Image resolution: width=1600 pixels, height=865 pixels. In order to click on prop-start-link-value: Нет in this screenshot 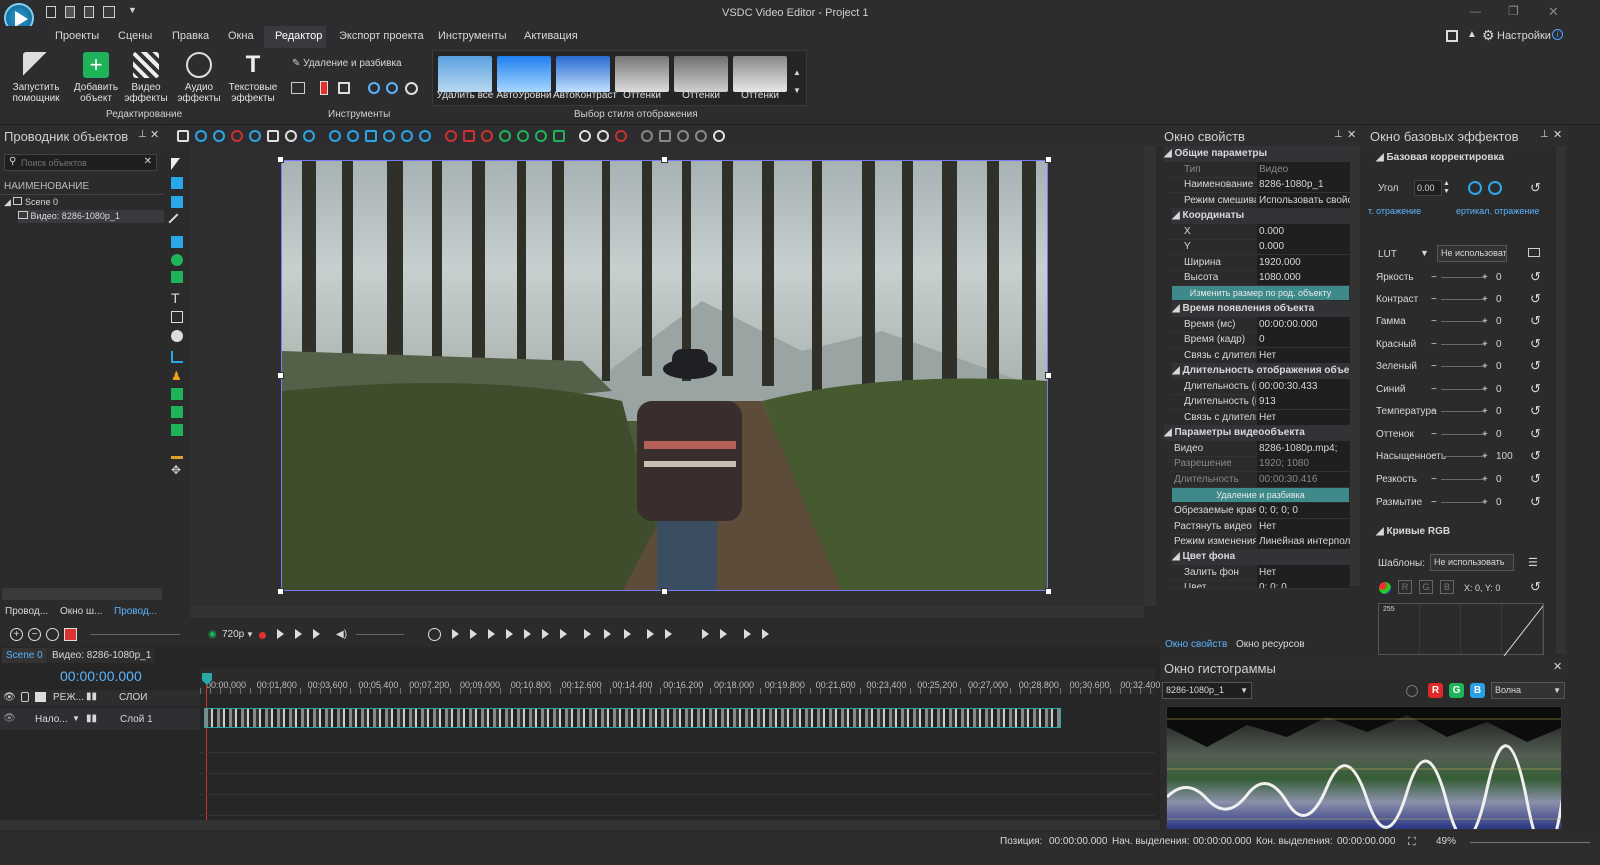, I will do `click(1303, 355)`.